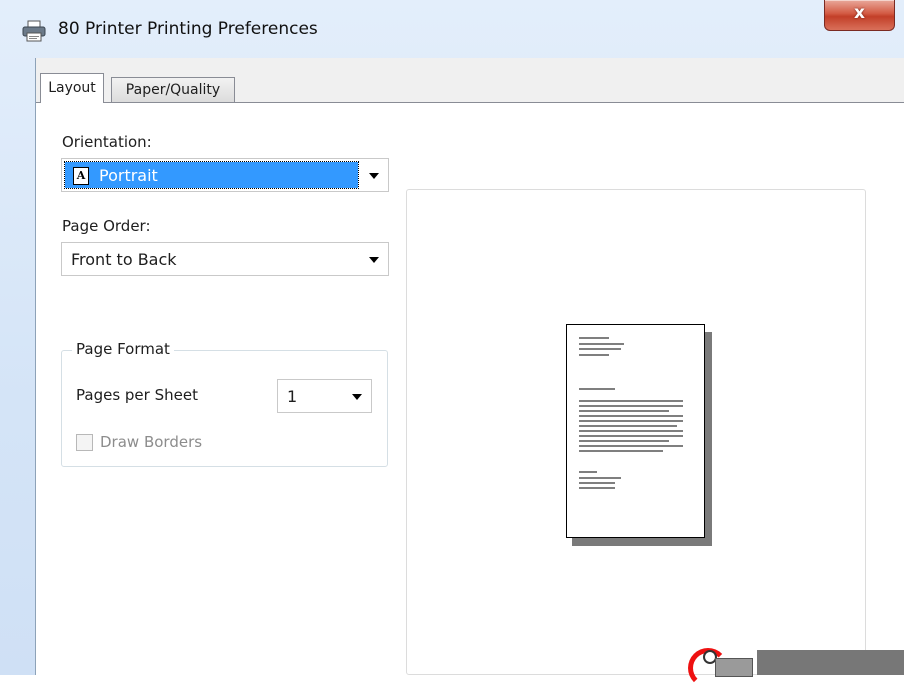  Describe the element at coordinates (859, 13) in the screenshot. I see `close-icon: x` at that location.